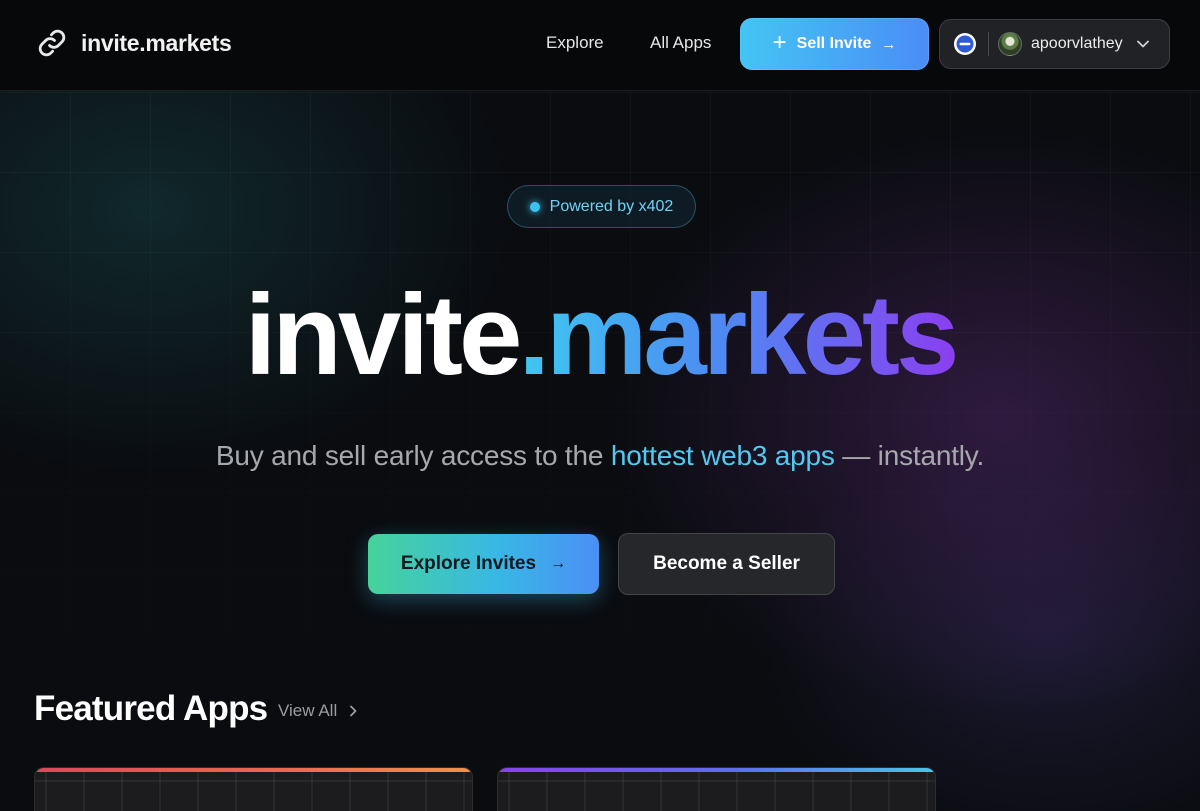 The width and height of the screenshot is (1200, 811). I want to click on nav-link-all-apps: All Apps, so click(680, 43).